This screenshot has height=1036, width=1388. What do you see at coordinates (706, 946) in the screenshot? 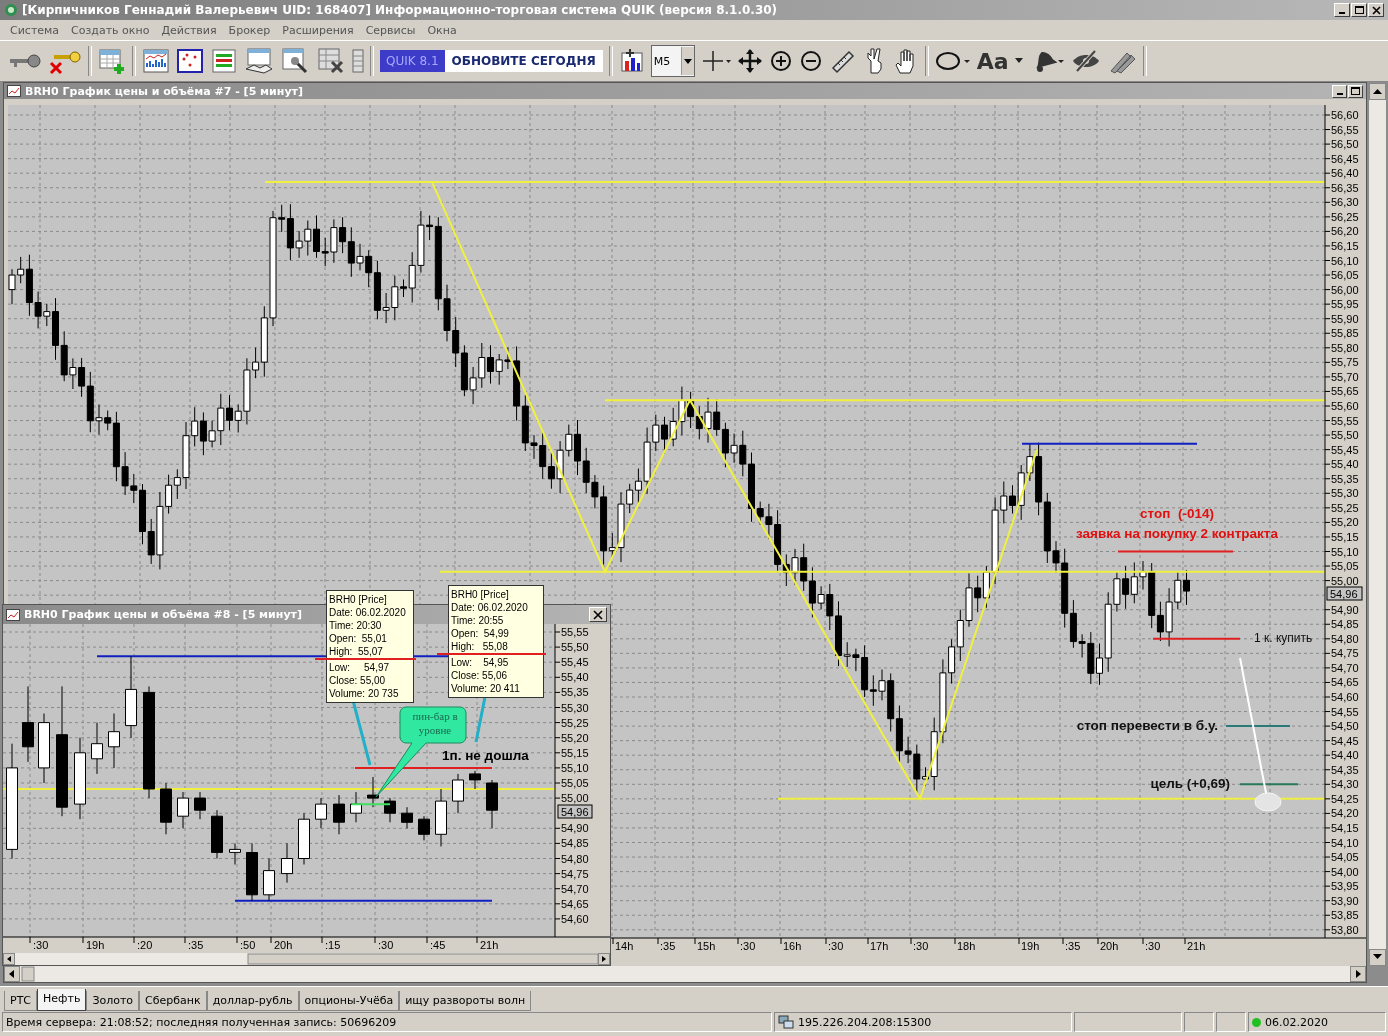
I see `time-axis-label: 15h` at bounding box center [706, 946].